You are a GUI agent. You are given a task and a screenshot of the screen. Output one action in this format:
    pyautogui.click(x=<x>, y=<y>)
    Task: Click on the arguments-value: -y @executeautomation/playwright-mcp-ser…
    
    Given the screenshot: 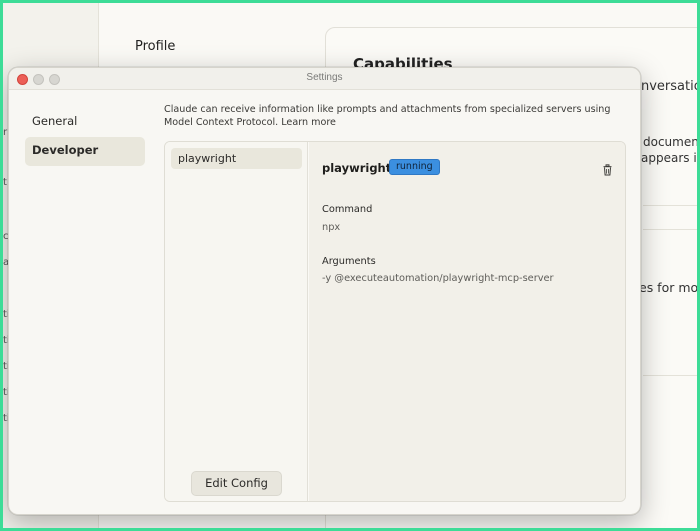 What is the action you would take?
    pyautogui.click(x=438, y=278)
    